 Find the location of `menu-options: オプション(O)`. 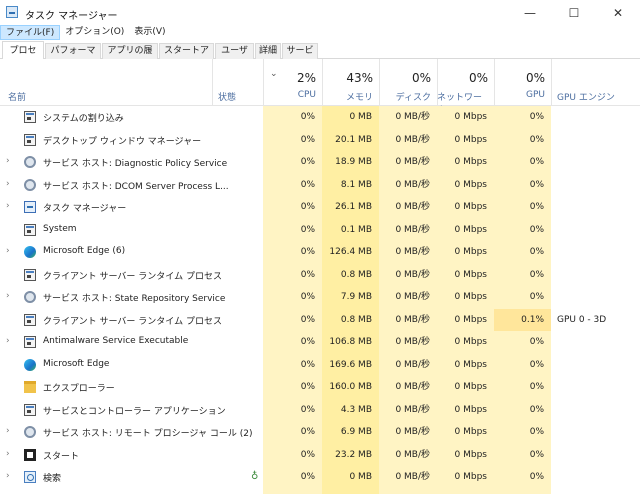

menu-options: オプション(O) is located at coordinates (94, 32).